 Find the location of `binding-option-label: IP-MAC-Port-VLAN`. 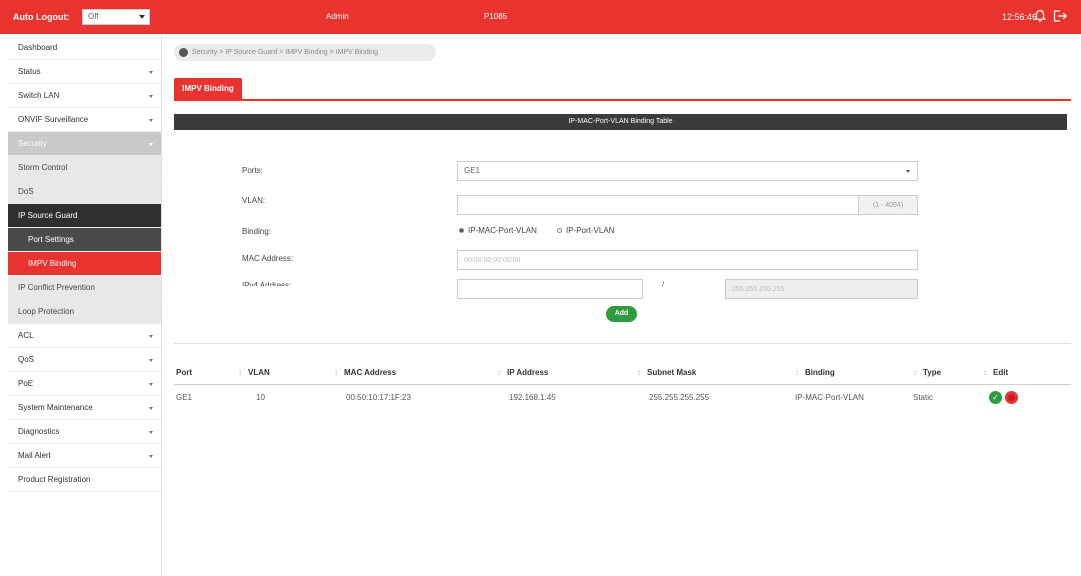

binding-option-label: IP-MAC-Port-VLAN is located at coordinates (502, 230).